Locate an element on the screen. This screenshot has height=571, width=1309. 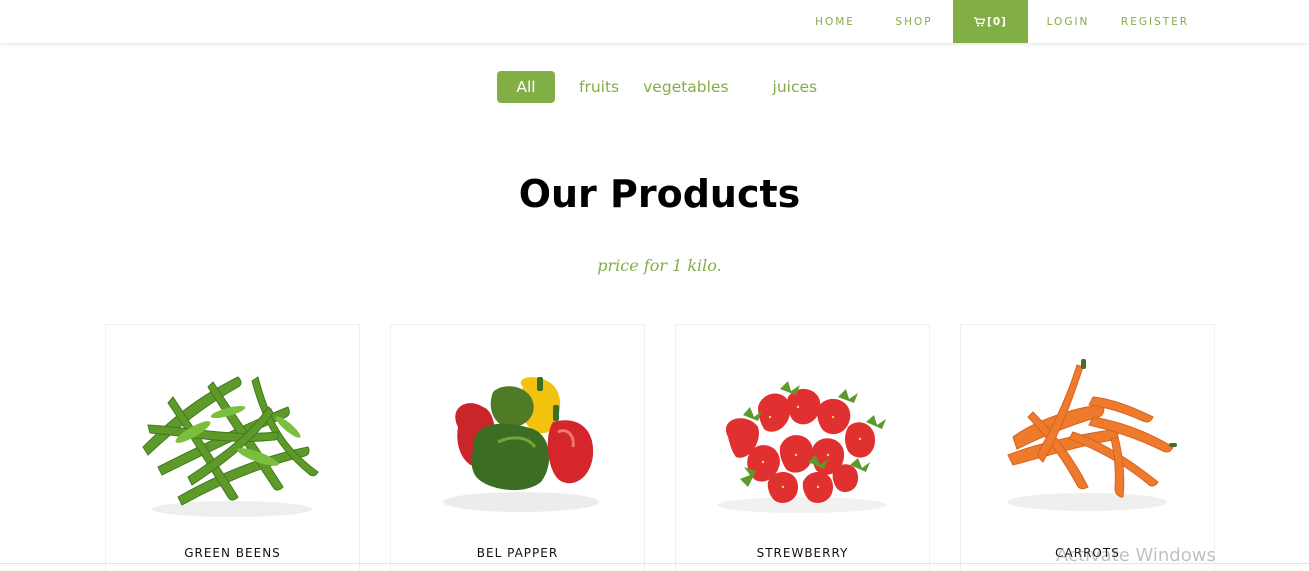
nav-menu: HOME SHOP [0] LOGIN REGISTER is located at coordinates (998, 21).